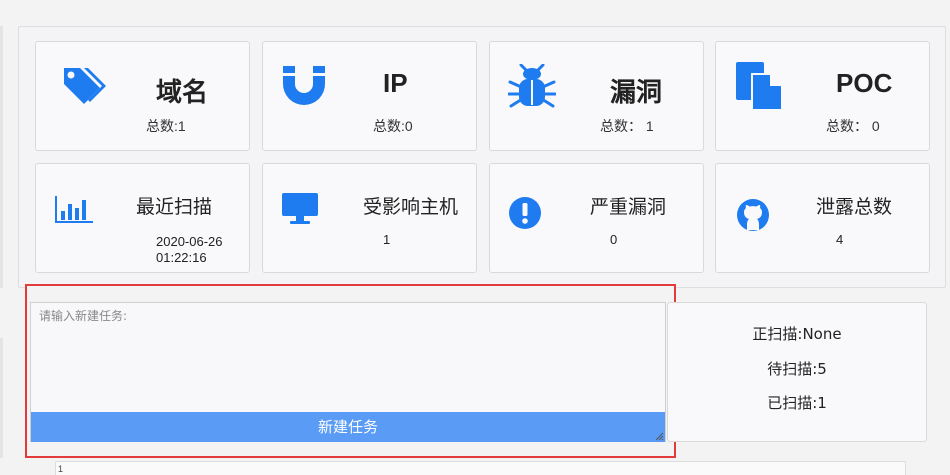 This screenshot has height=475, width=950. I want to click on card-ip: IP 总数:0, so click(369, 96).